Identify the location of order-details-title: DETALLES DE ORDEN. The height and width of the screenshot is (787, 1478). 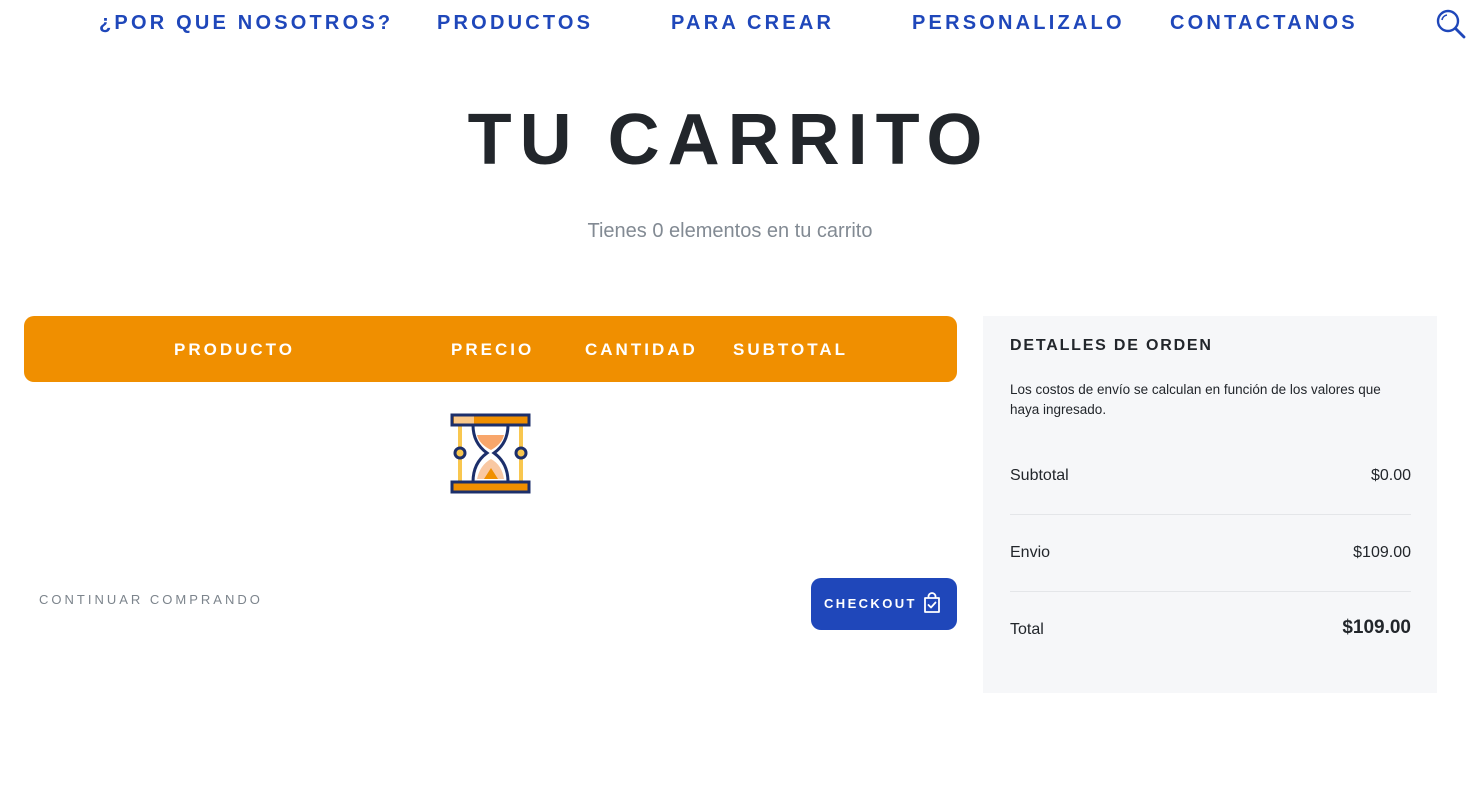
(1111, 345).